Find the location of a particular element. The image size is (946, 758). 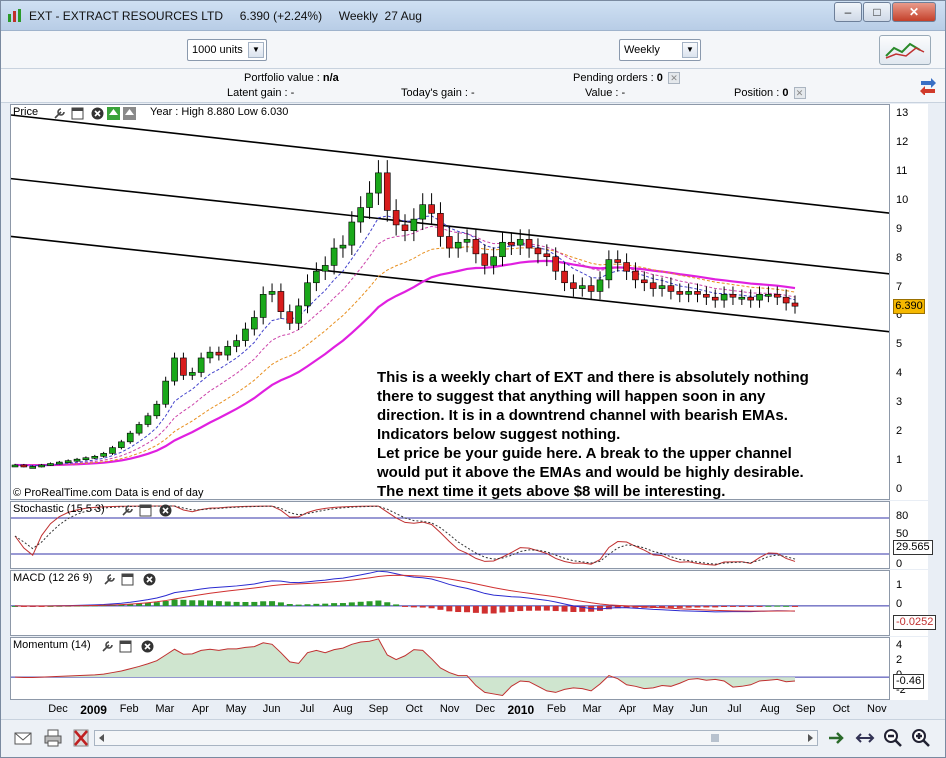

no-trade-icon is located at coordinates (81, 738).